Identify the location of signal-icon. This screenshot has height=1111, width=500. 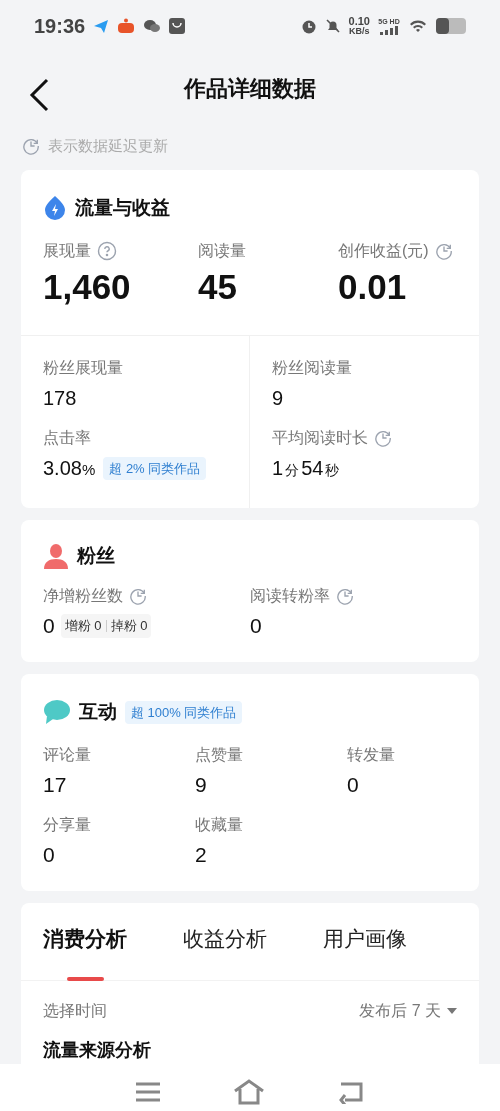
(389, 30).